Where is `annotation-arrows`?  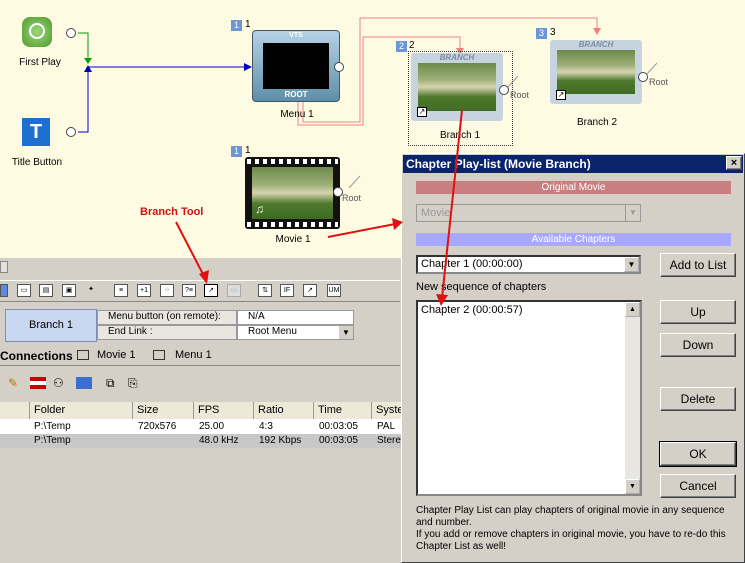 annotation-arrows is located at coordinates (319, 207).